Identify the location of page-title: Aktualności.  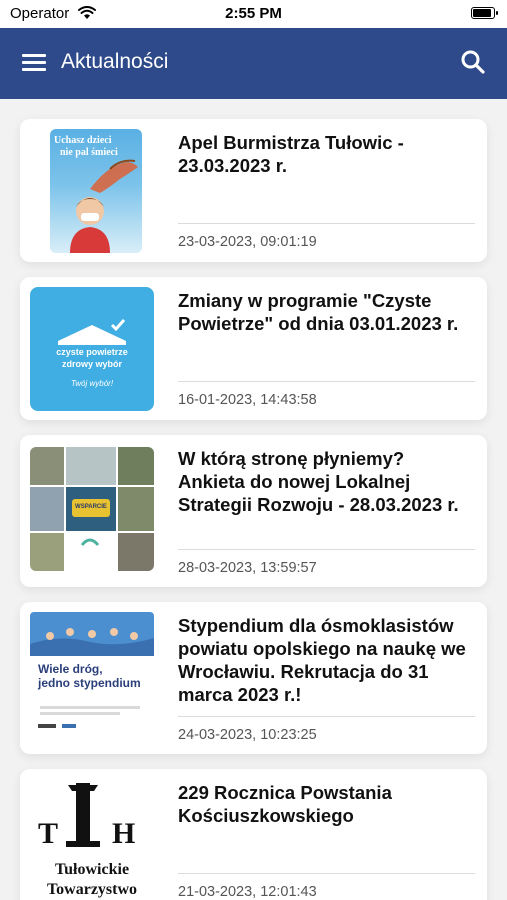
(115, 61).